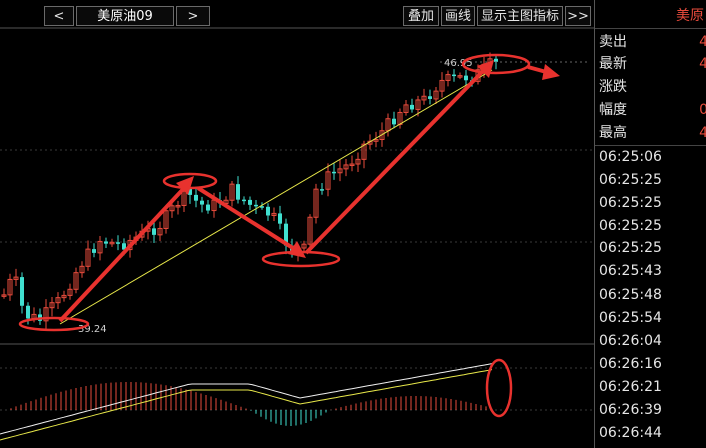 This screenshot has width=706, height=448. I want to click on quote-label-change: 涨跌, so click(613, 87).